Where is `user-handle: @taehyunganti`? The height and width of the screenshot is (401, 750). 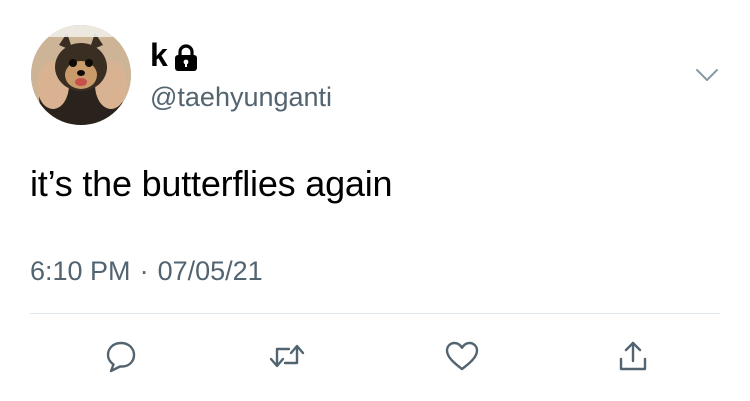
user-handle: @taehyunganti is located at coordinates (241, 97).